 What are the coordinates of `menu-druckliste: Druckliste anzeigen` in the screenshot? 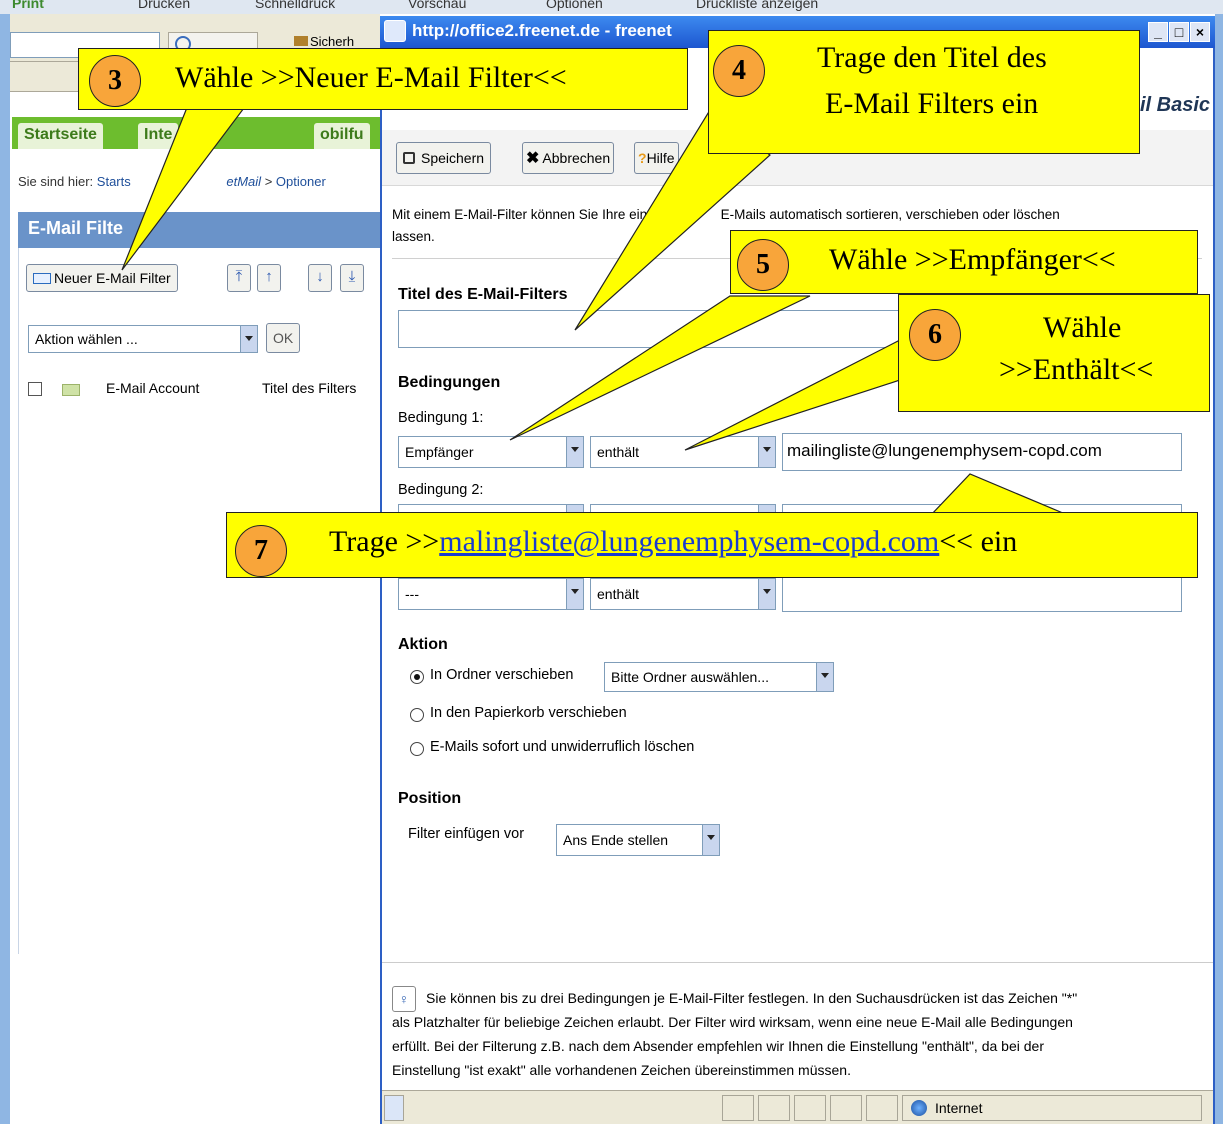 It's located at (757, 5).